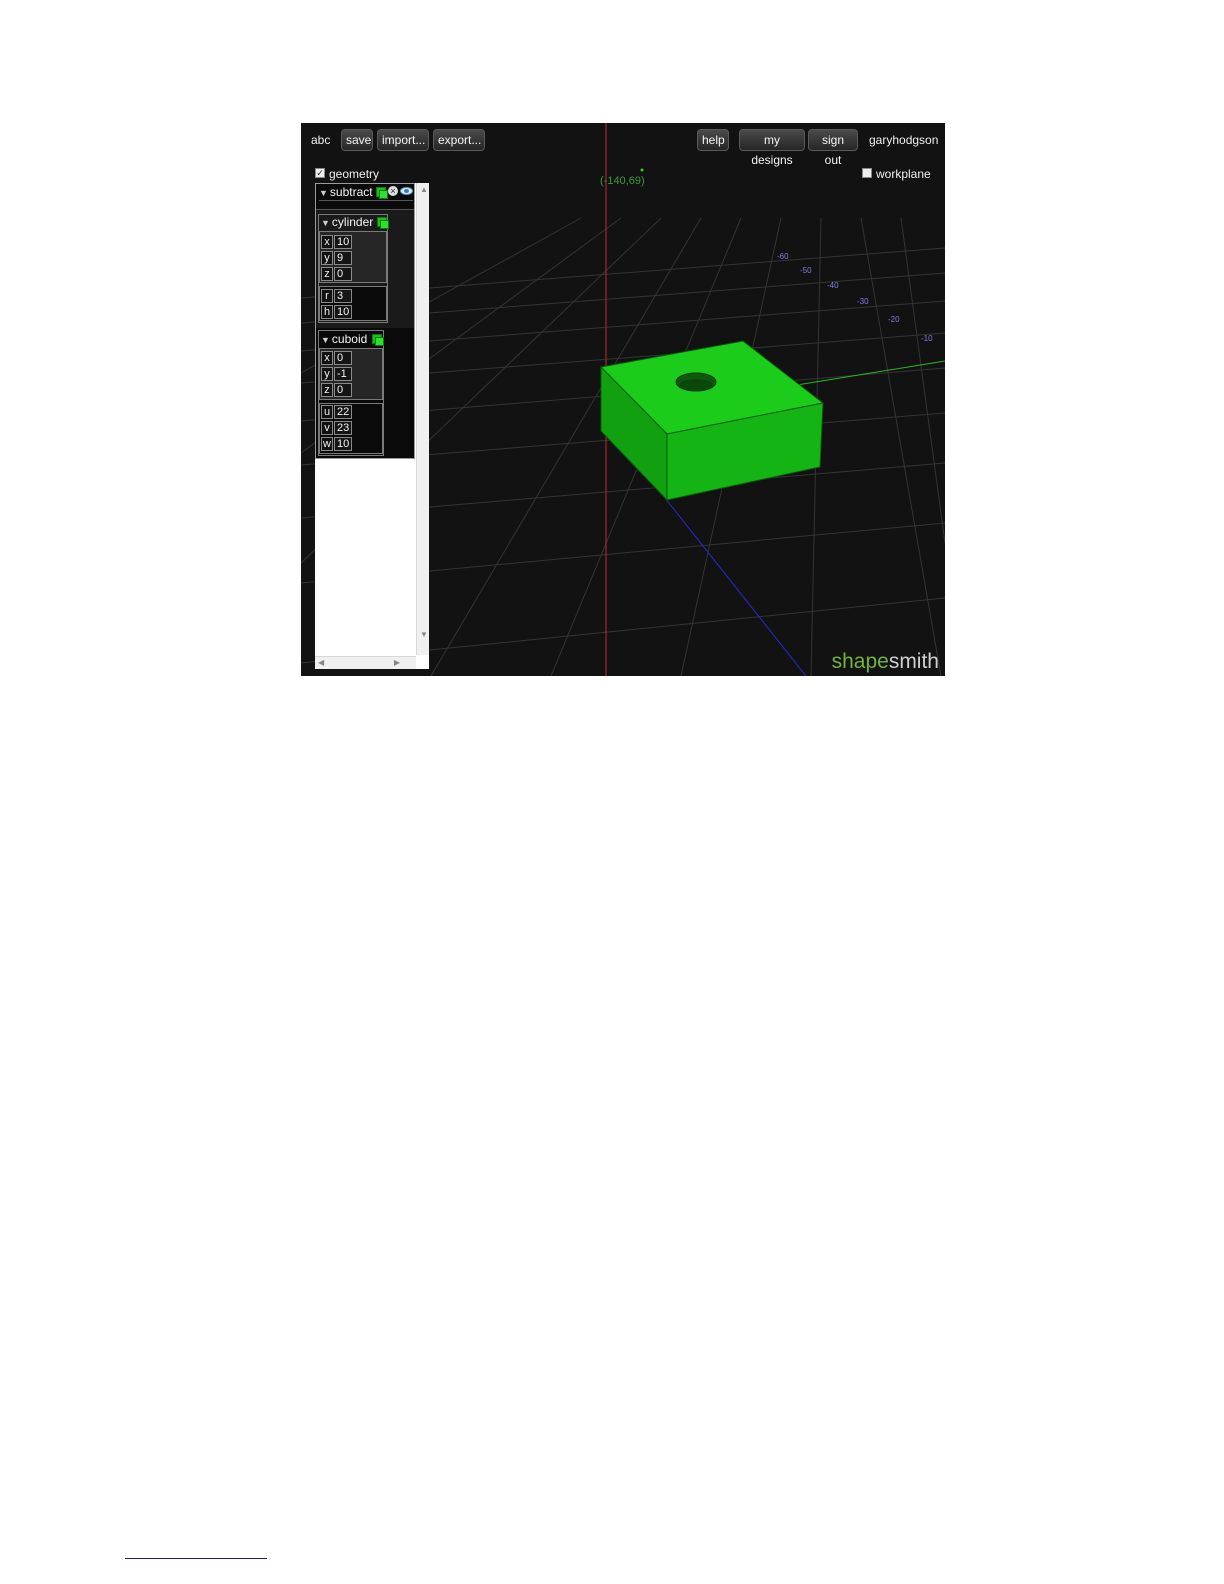 This screenshot has width=1224, height=1584. I want to click on node-label: cylinder, so click(352, 222).